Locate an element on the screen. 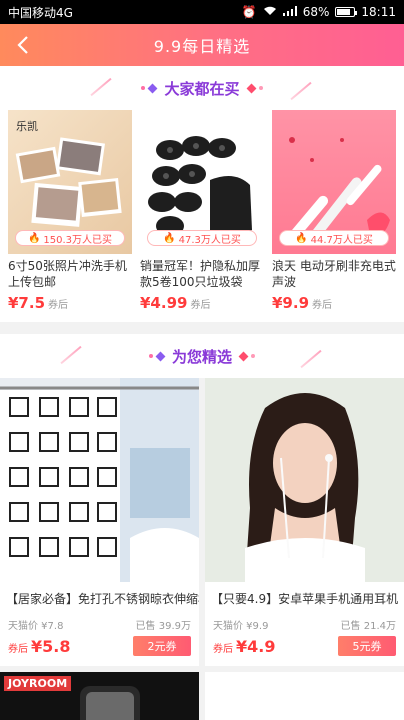 This screenshot has width=404, height=720. product-meta: 天猫价 ¥7.8 已售 39.9万 is located at coordinates (99, 619).